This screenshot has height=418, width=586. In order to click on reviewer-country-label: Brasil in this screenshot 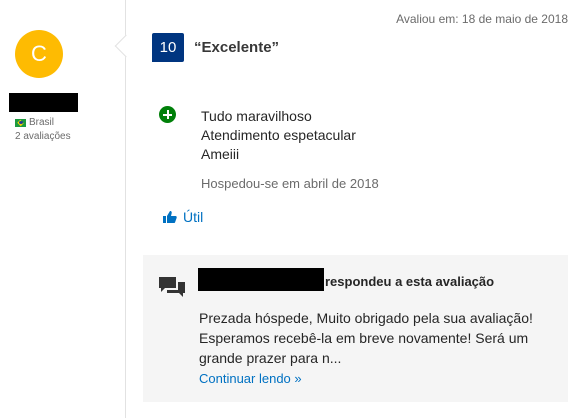, I will do `click(42, 122)`.